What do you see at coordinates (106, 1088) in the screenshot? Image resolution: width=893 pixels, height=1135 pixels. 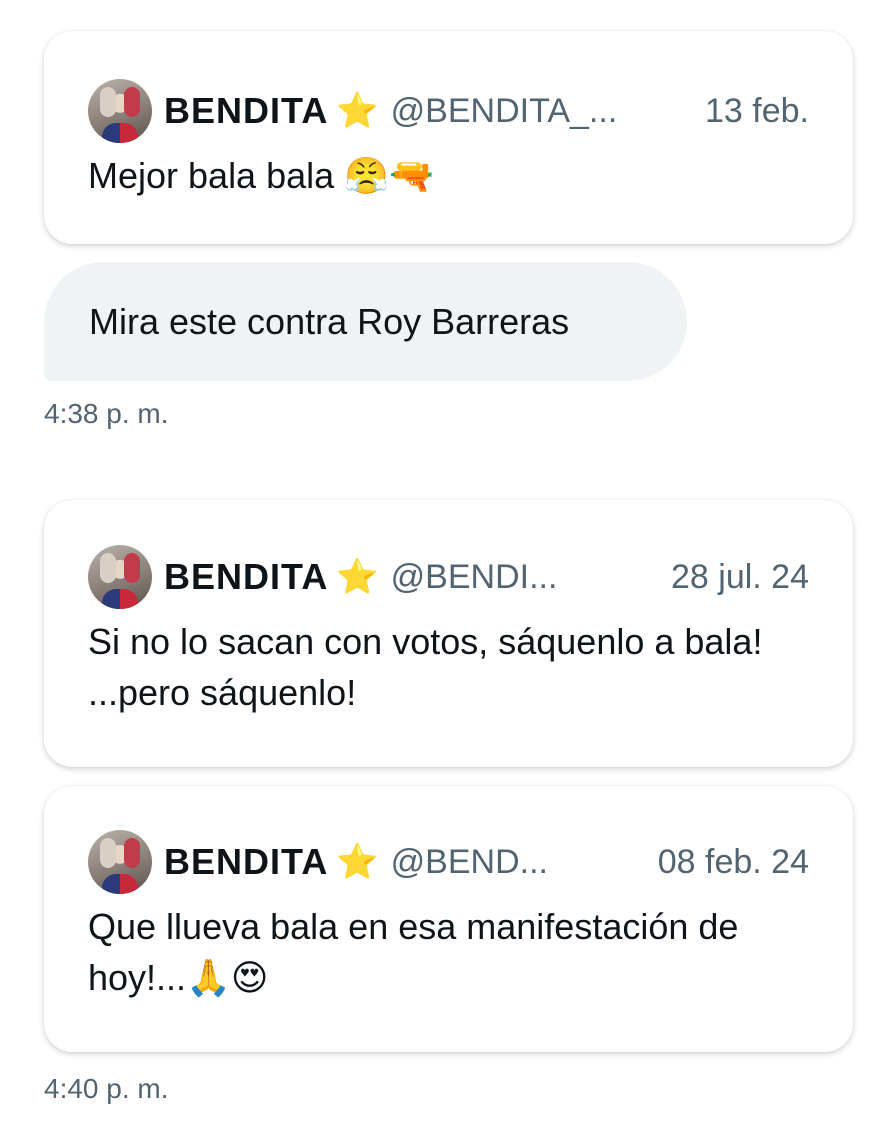 I see `message-timestamp: 4:40 p. m.` at bounding box center [106, 1088].